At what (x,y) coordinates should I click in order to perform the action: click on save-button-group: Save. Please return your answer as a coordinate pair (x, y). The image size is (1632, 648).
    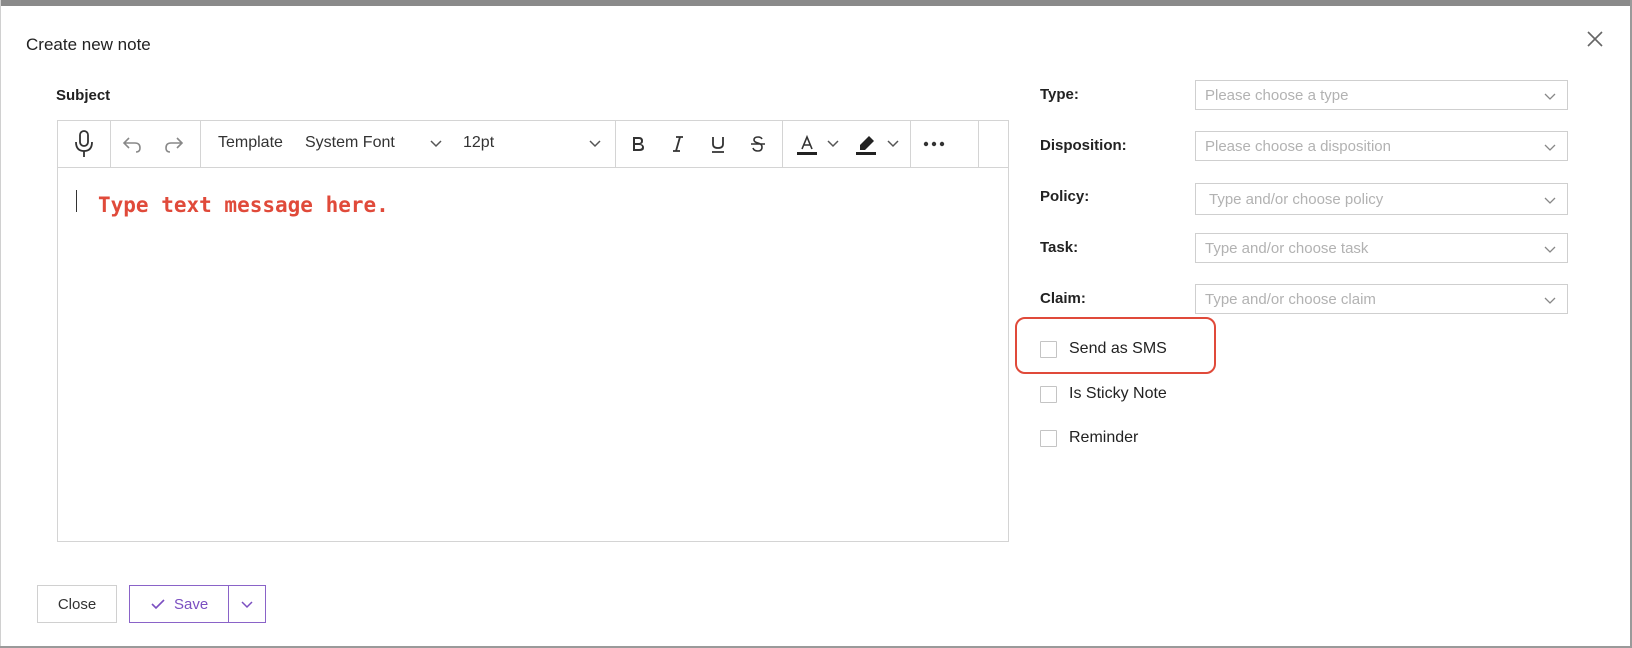
    Looking at the image, I should click on (197, 604).